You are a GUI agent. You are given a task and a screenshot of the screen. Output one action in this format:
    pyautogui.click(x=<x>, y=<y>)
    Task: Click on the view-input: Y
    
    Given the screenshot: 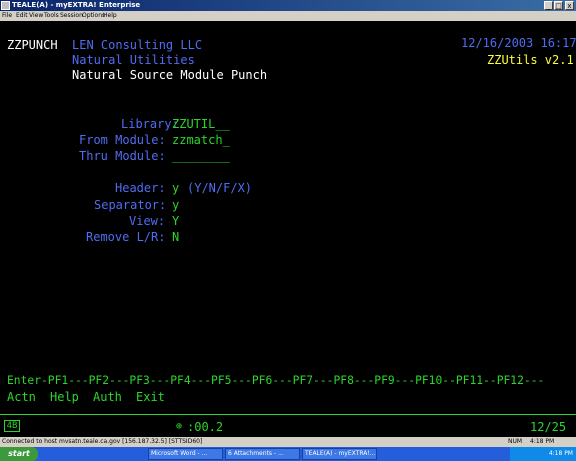 What is the action you would take?
    pyautogui.click(x=175, y=221)
    